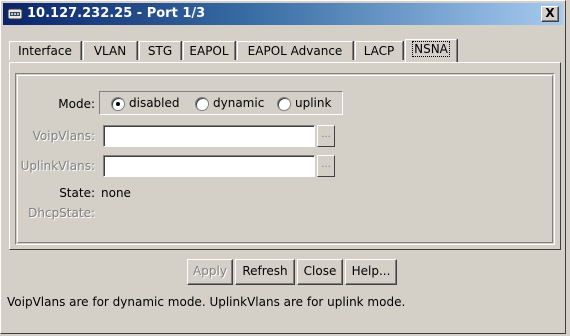 The height and width of the screenshot is (336, 570). Describe the element at coordinates (550, 14) in the screenshot. I see `close-icon: X` at that location.